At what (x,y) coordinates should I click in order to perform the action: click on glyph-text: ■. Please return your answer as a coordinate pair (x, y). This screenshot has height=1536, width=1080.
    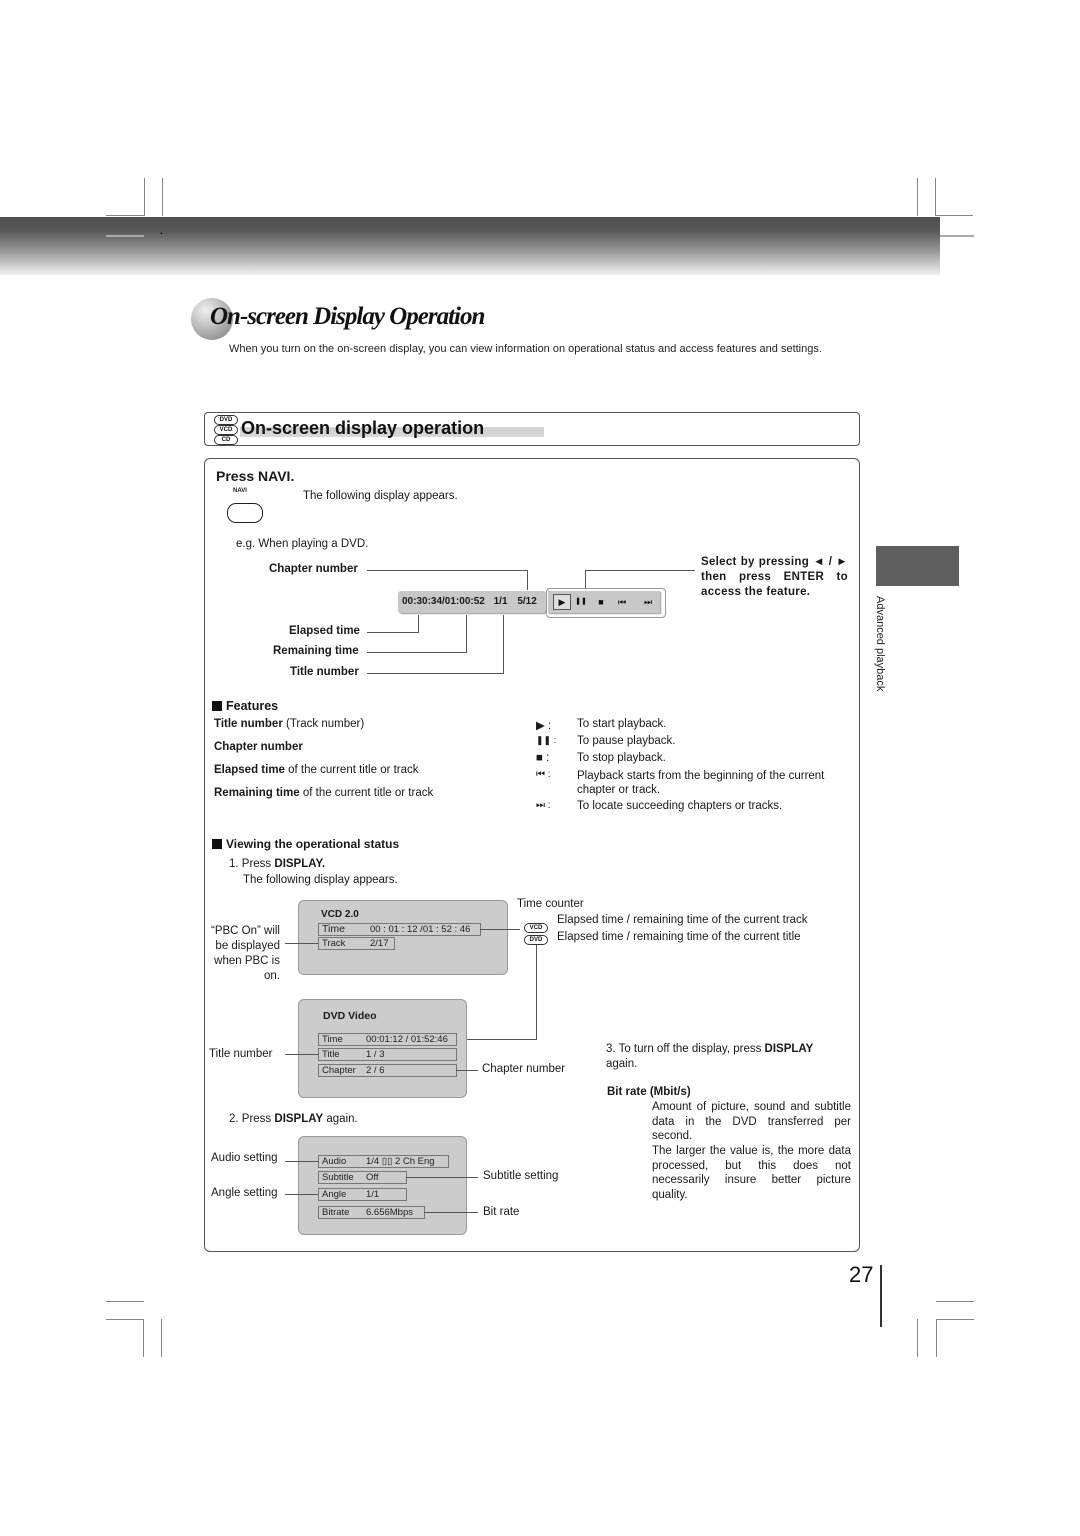
    Looking at the image, I should click on (539, 758).